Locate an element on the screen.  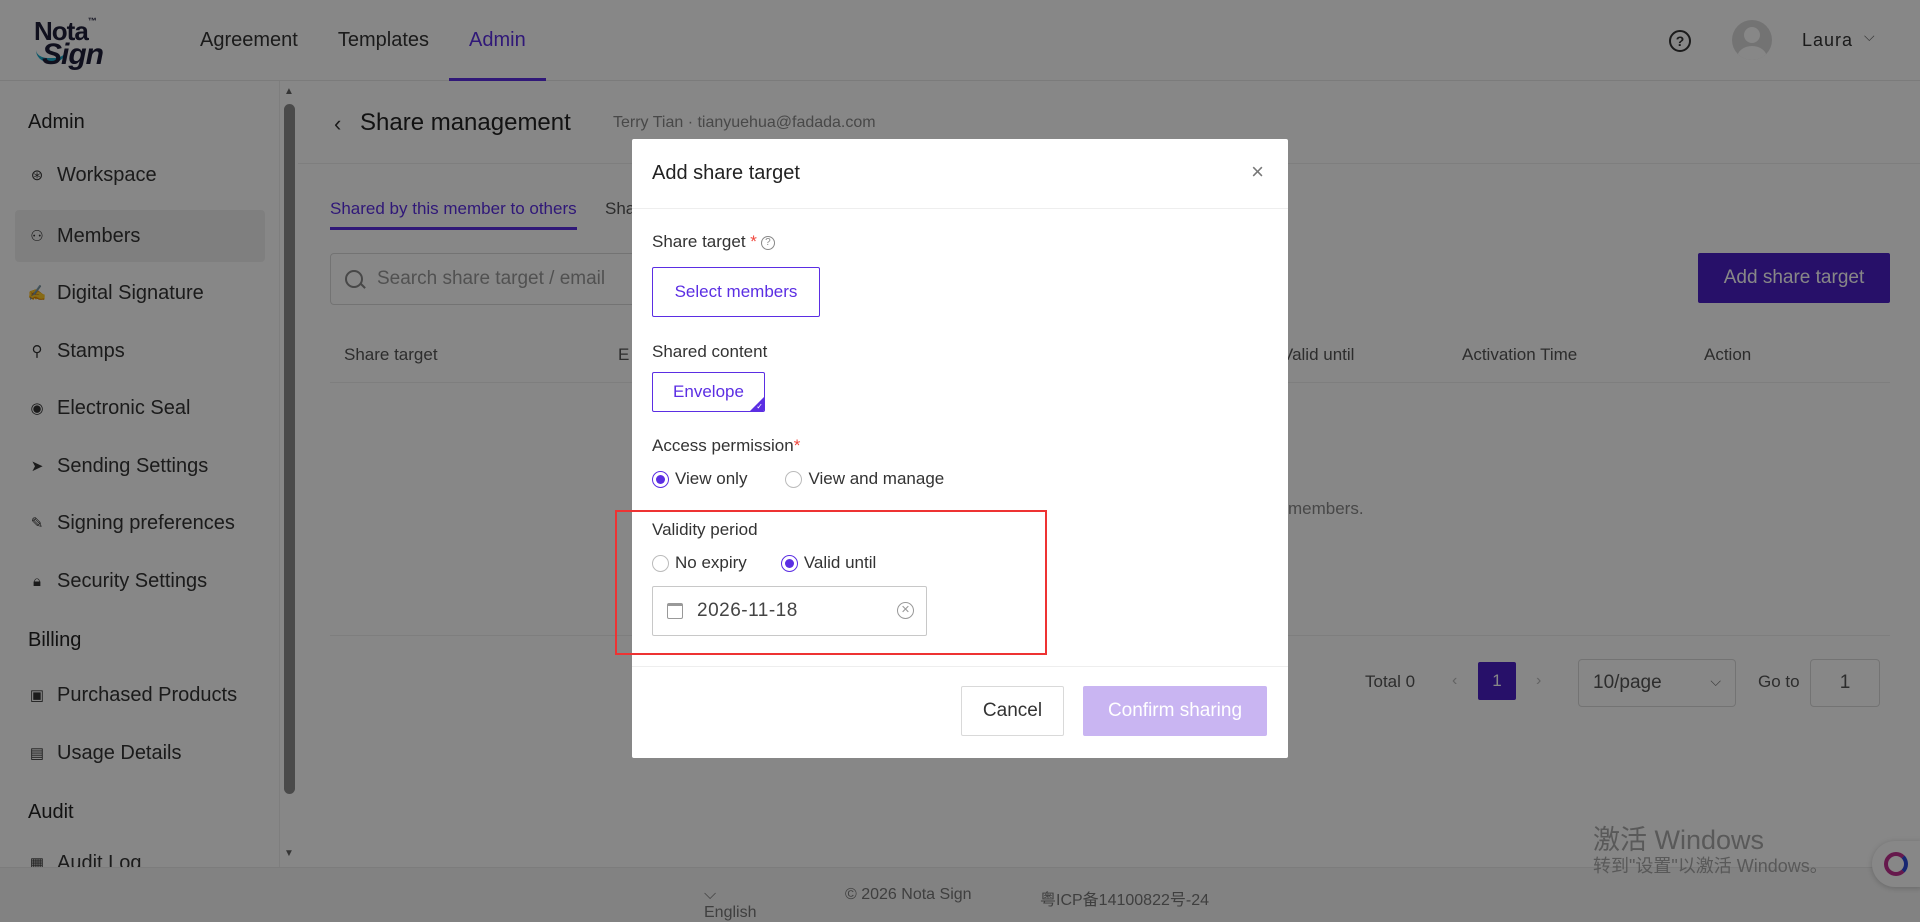
radio-view-and-manage: View and manage is located at coordinates (864, 479).